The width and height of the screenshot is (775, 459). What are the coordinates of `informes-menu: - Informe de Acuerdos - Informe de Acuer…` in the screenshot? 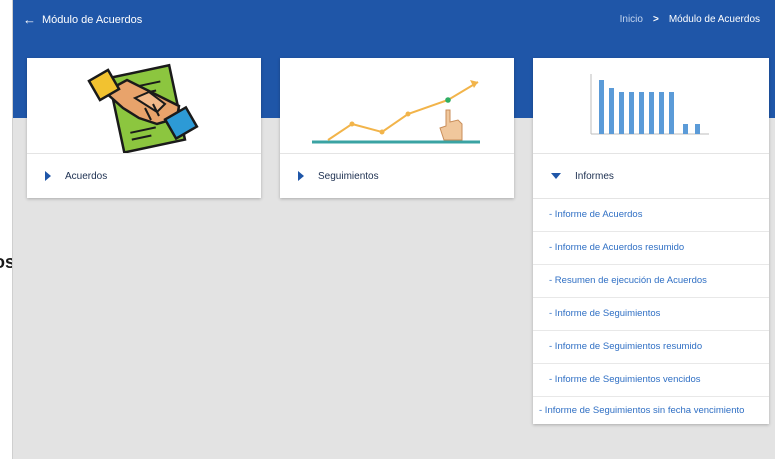 It's located at (651, 311).